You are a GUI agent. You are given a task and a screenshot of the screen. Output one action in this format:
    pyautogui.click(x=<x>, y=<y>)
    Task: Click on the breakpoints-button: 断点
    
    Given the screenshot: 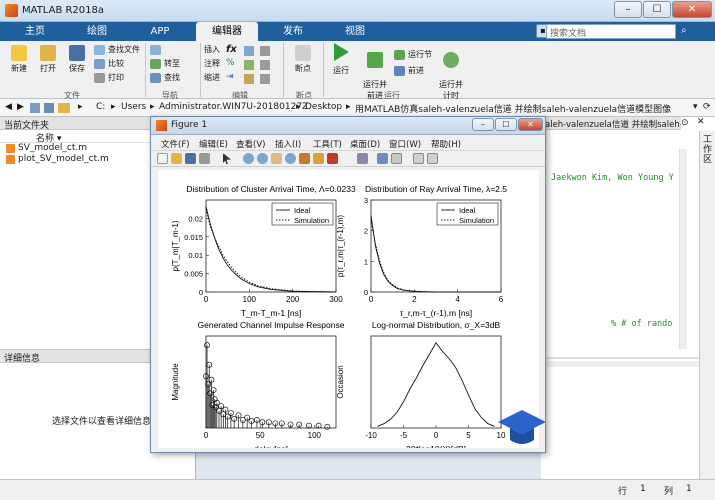 What is the action you would take?
    pyautogui.click(x=303, y=59)
    